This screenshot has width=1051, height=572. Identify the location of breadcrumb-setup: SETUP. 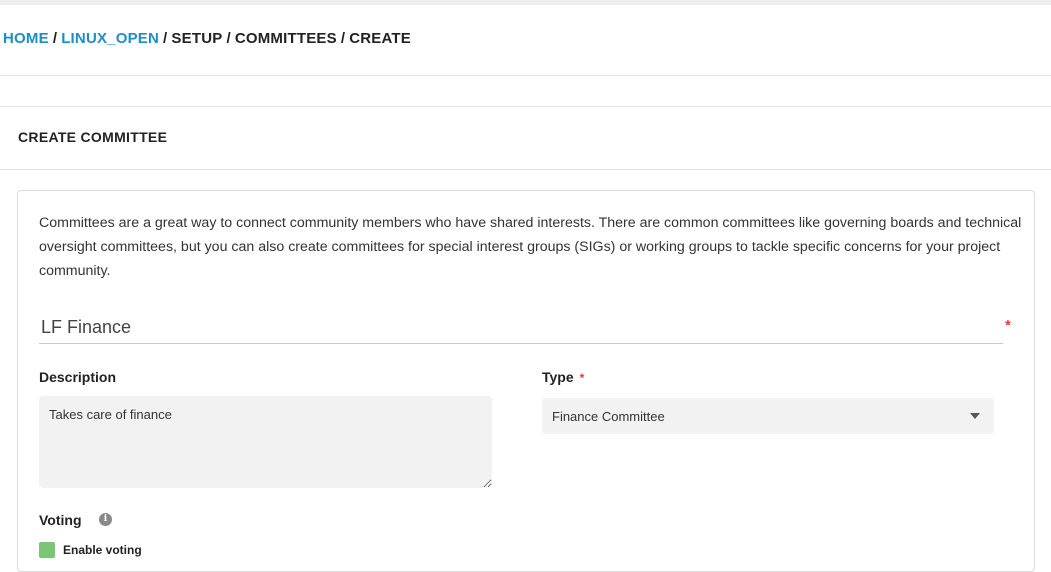
(197, 38).